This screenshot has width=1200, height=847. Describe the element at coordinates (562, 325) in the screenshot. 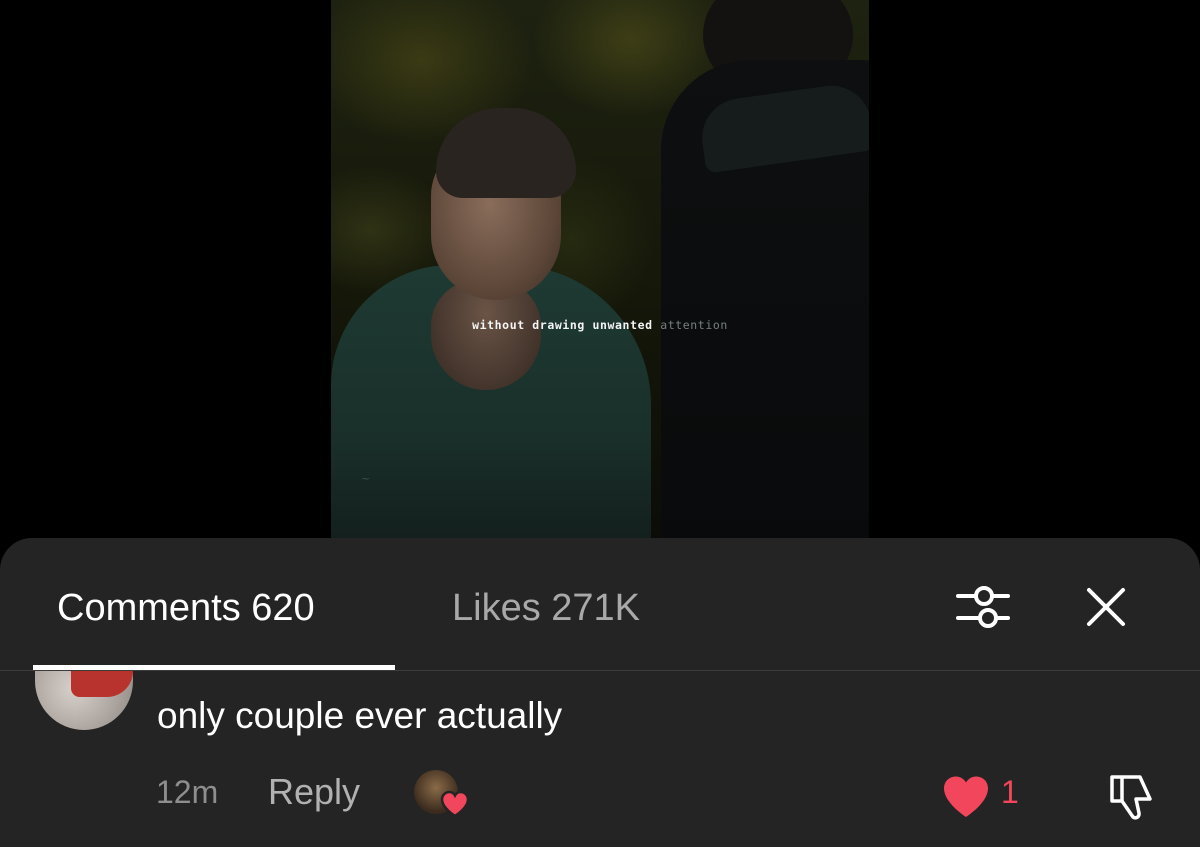

I see `video-caption-main: without drawing unwanted` at that location.